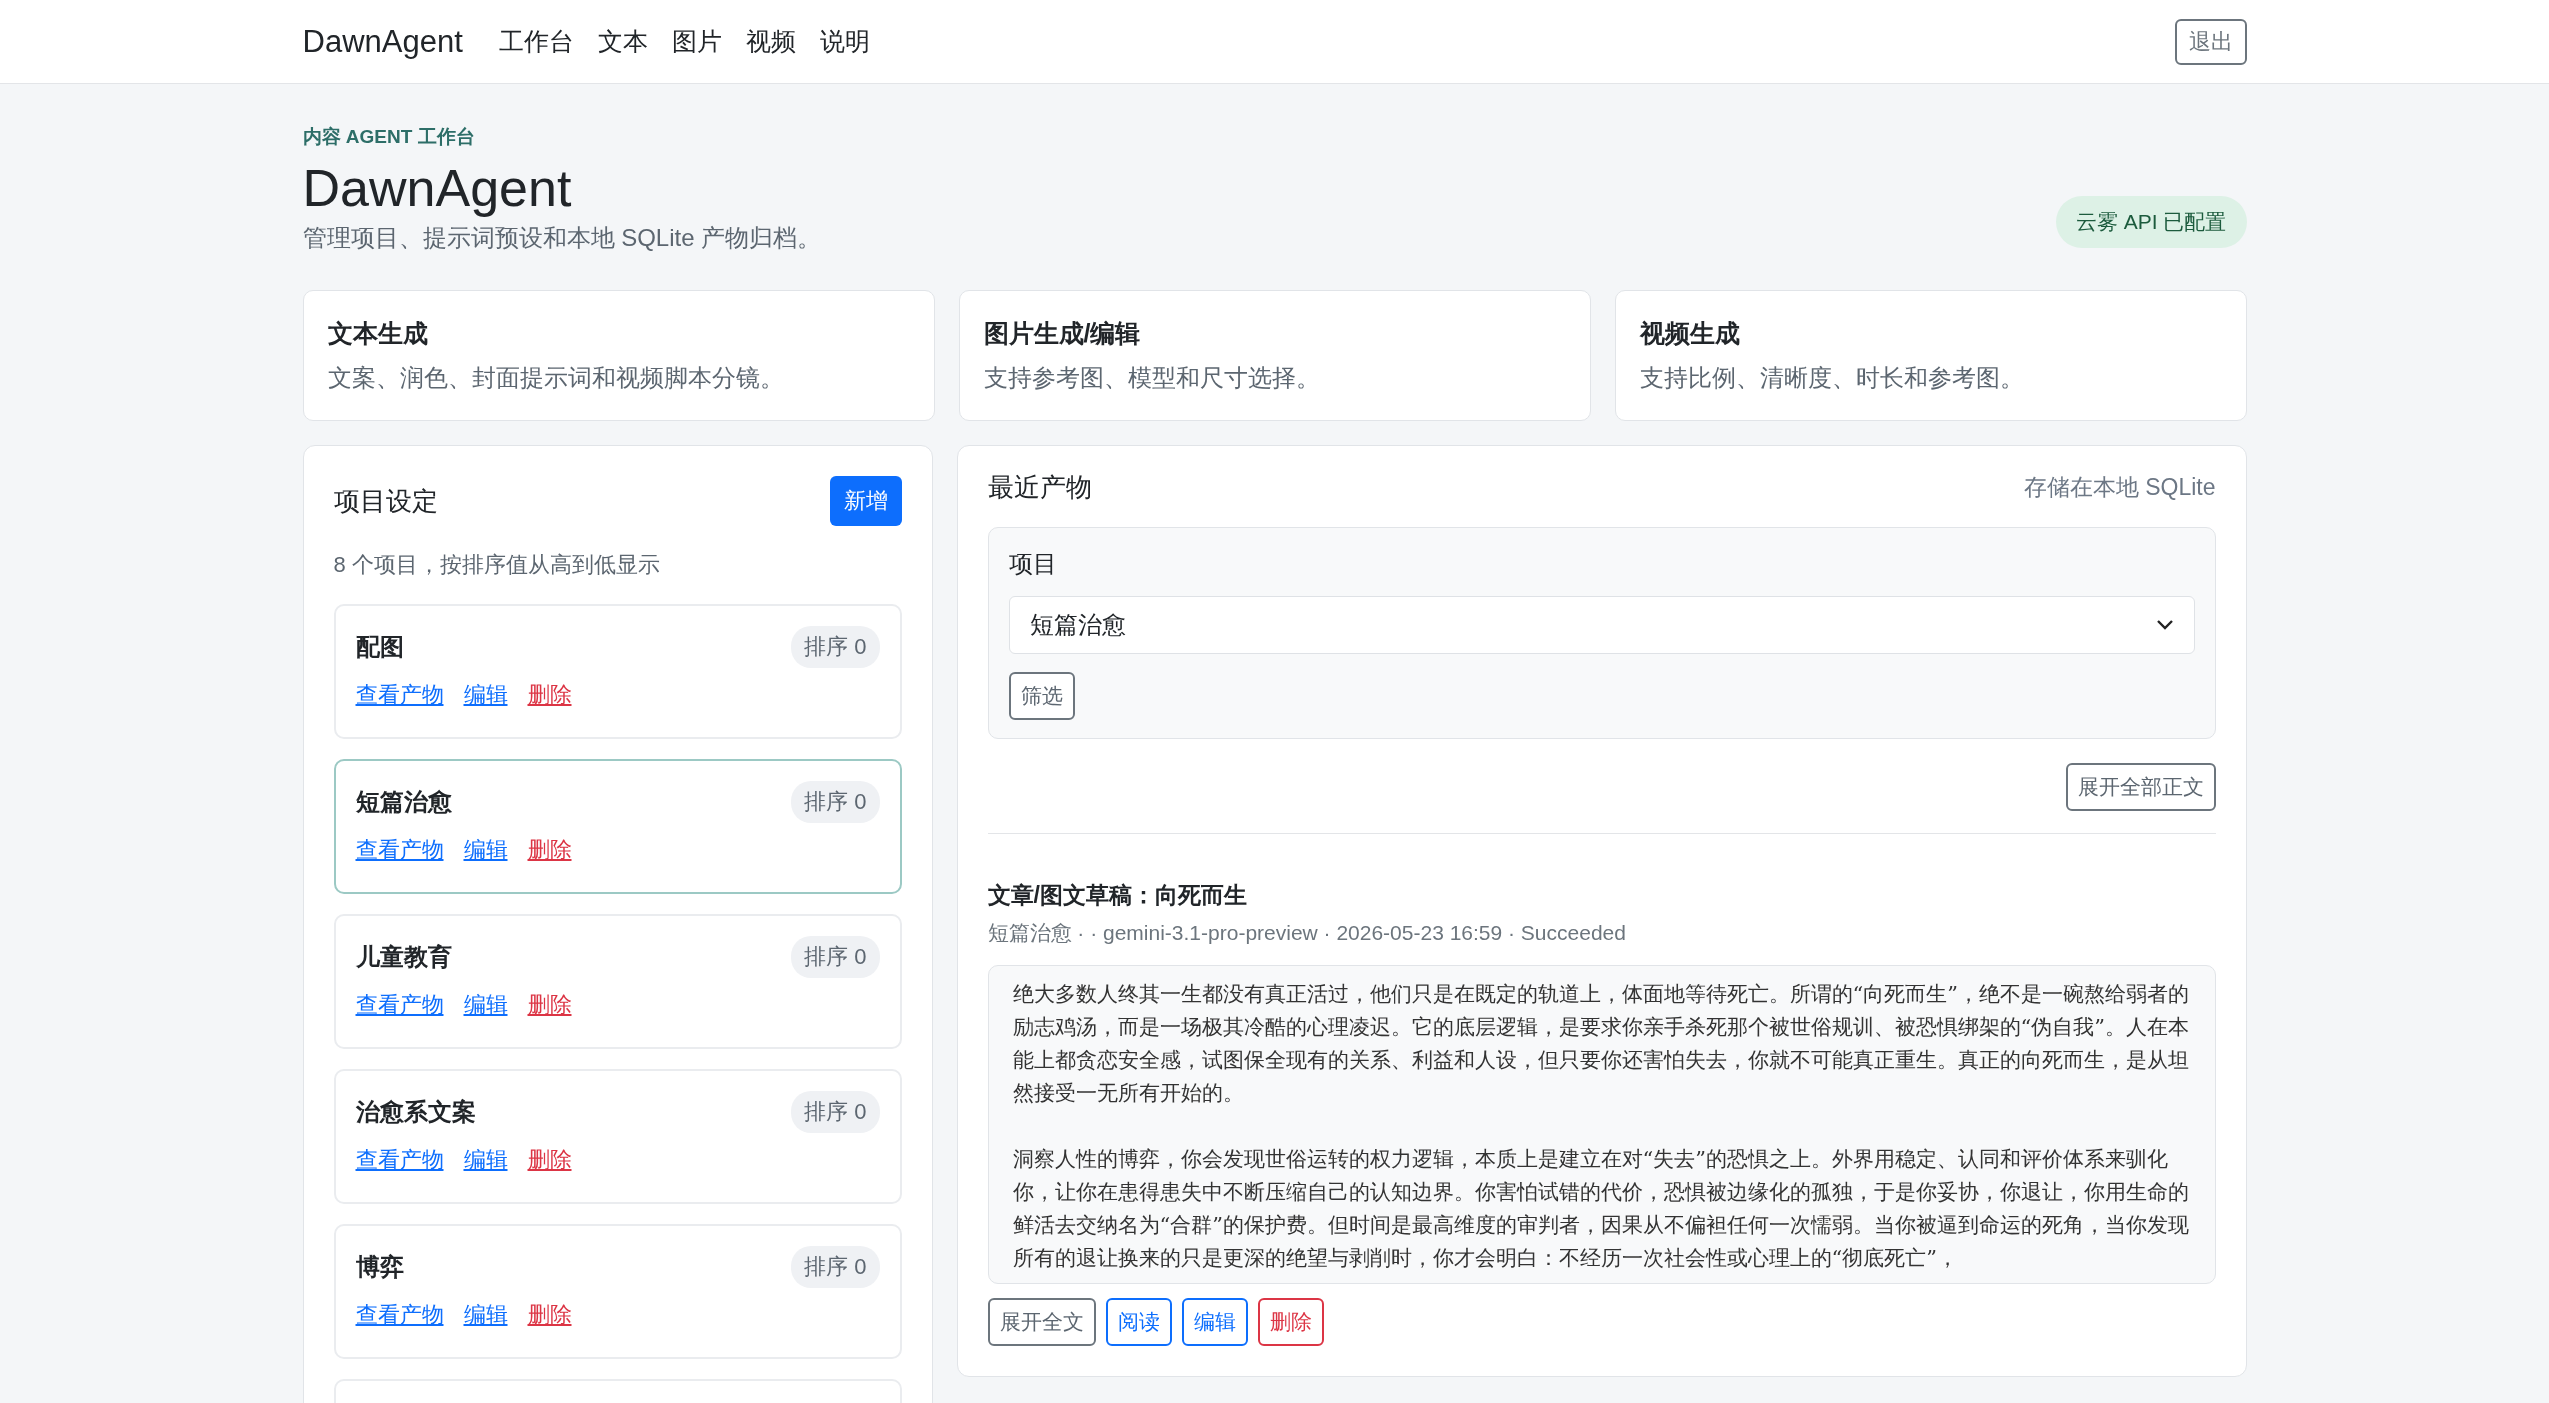 The height and width of the screenshot is (1403, 2549). Describe the element at coordinates (696, 41) in the screenshot. I see `nav-link: 图片` at that location.